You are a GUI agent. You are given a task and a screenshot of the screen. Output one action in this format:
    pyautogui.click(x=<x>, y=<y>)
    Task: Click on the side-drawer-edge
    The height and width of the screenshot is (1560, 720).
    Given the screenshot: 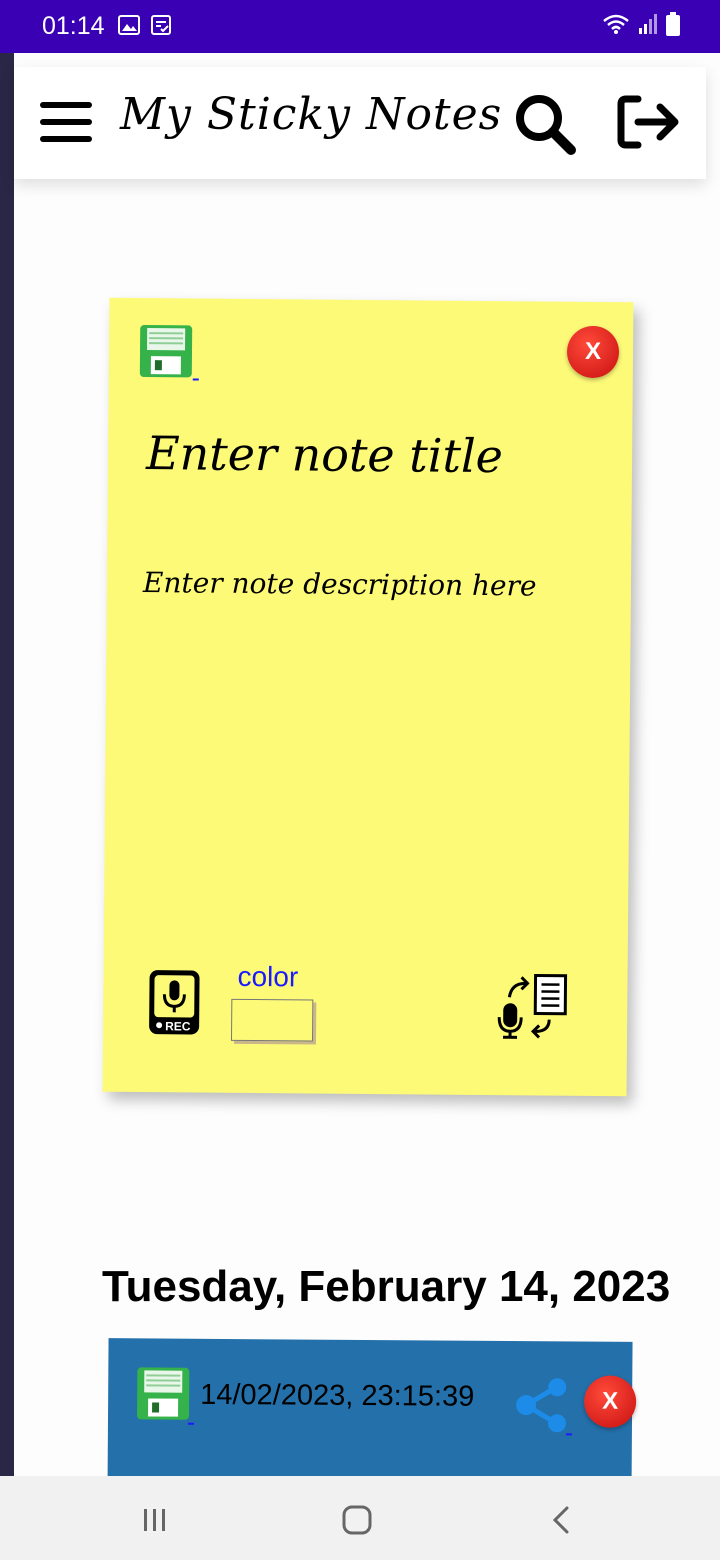 What is the action you would take?
    pyautogui.click(x=7, y=764)
    